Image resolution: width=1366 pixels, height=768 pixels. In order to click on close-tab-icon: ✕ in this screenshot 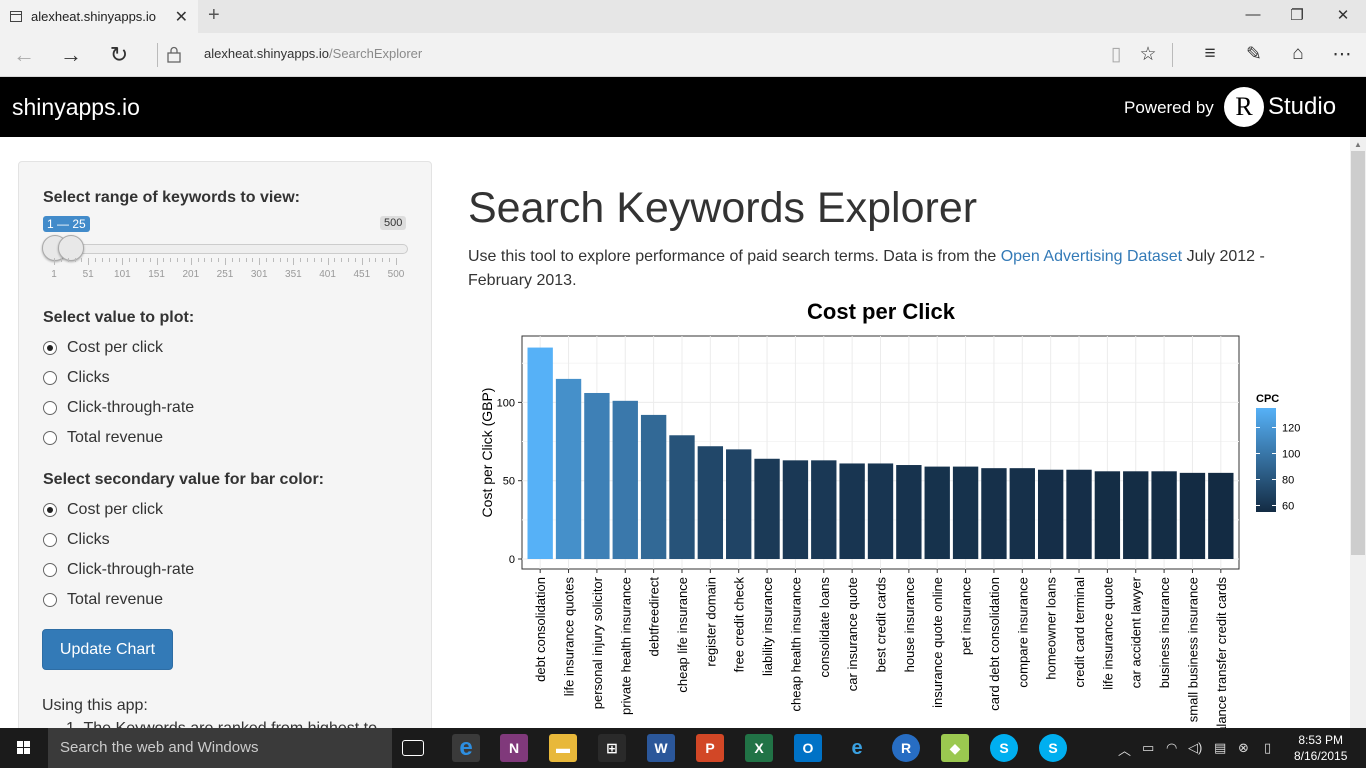, I will do `click(181, 17)`.